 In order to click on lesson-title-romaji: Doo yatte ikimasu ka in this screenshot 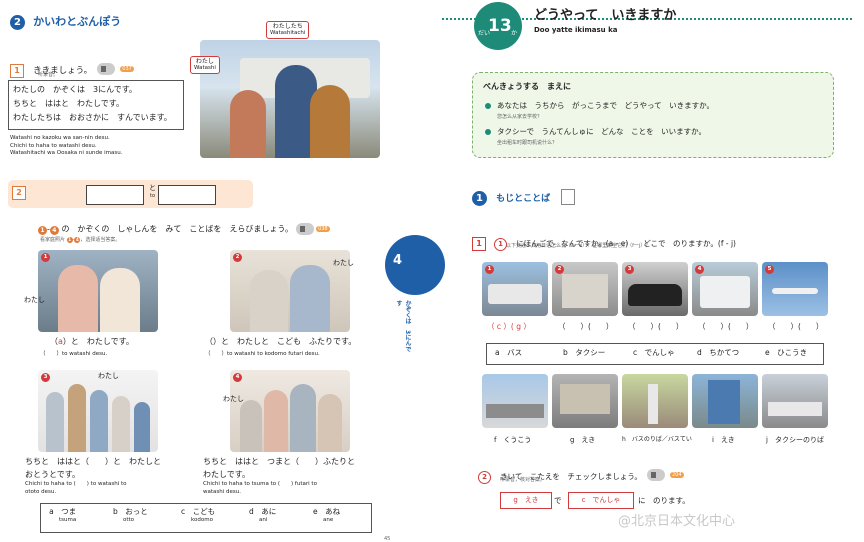, I will do `click(576, 30)`.